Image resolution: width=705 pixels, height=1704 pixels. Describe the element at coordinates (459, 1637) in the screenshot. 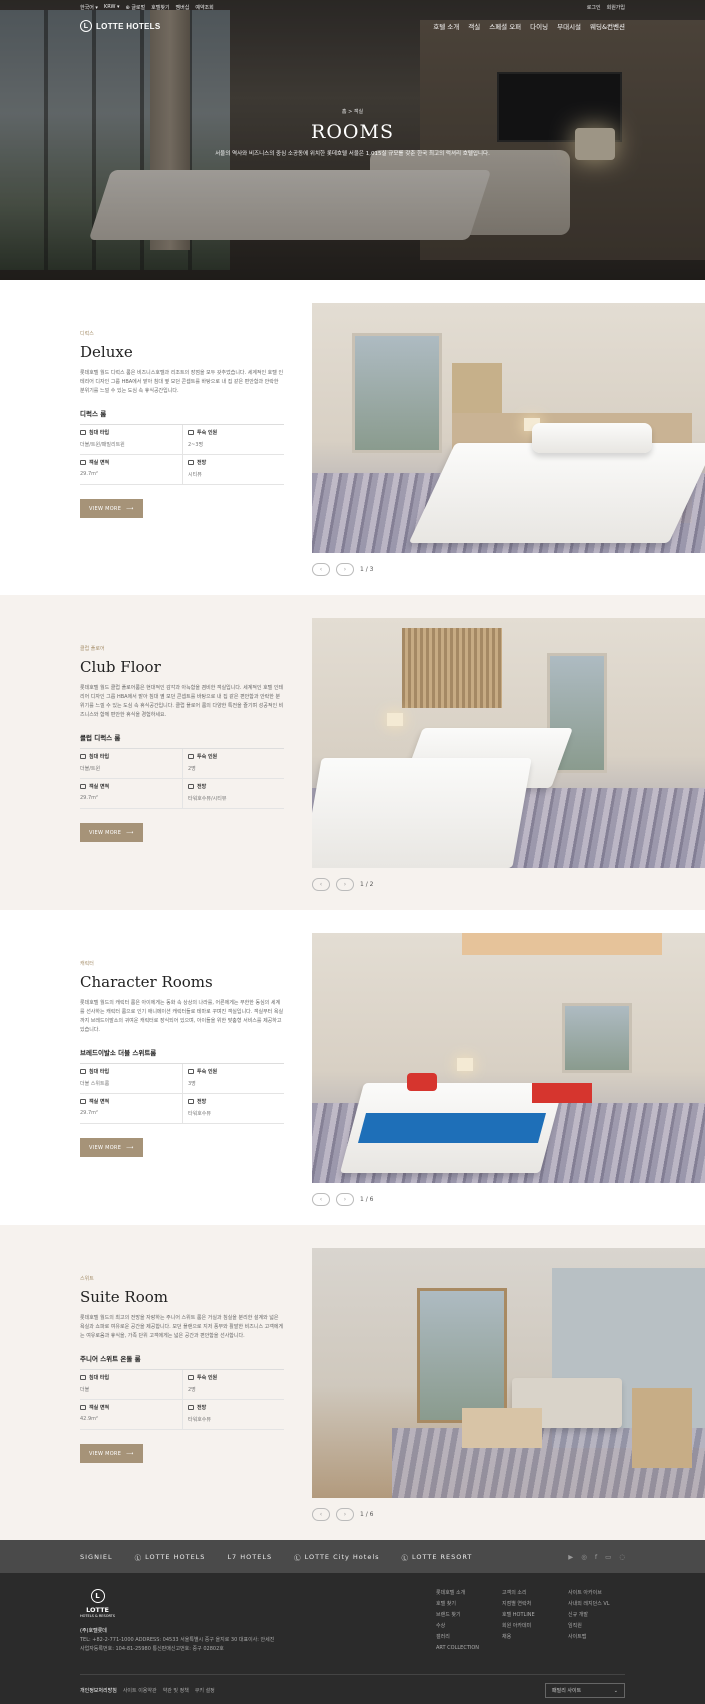

I see `footer-link: 갤러리` at that location.